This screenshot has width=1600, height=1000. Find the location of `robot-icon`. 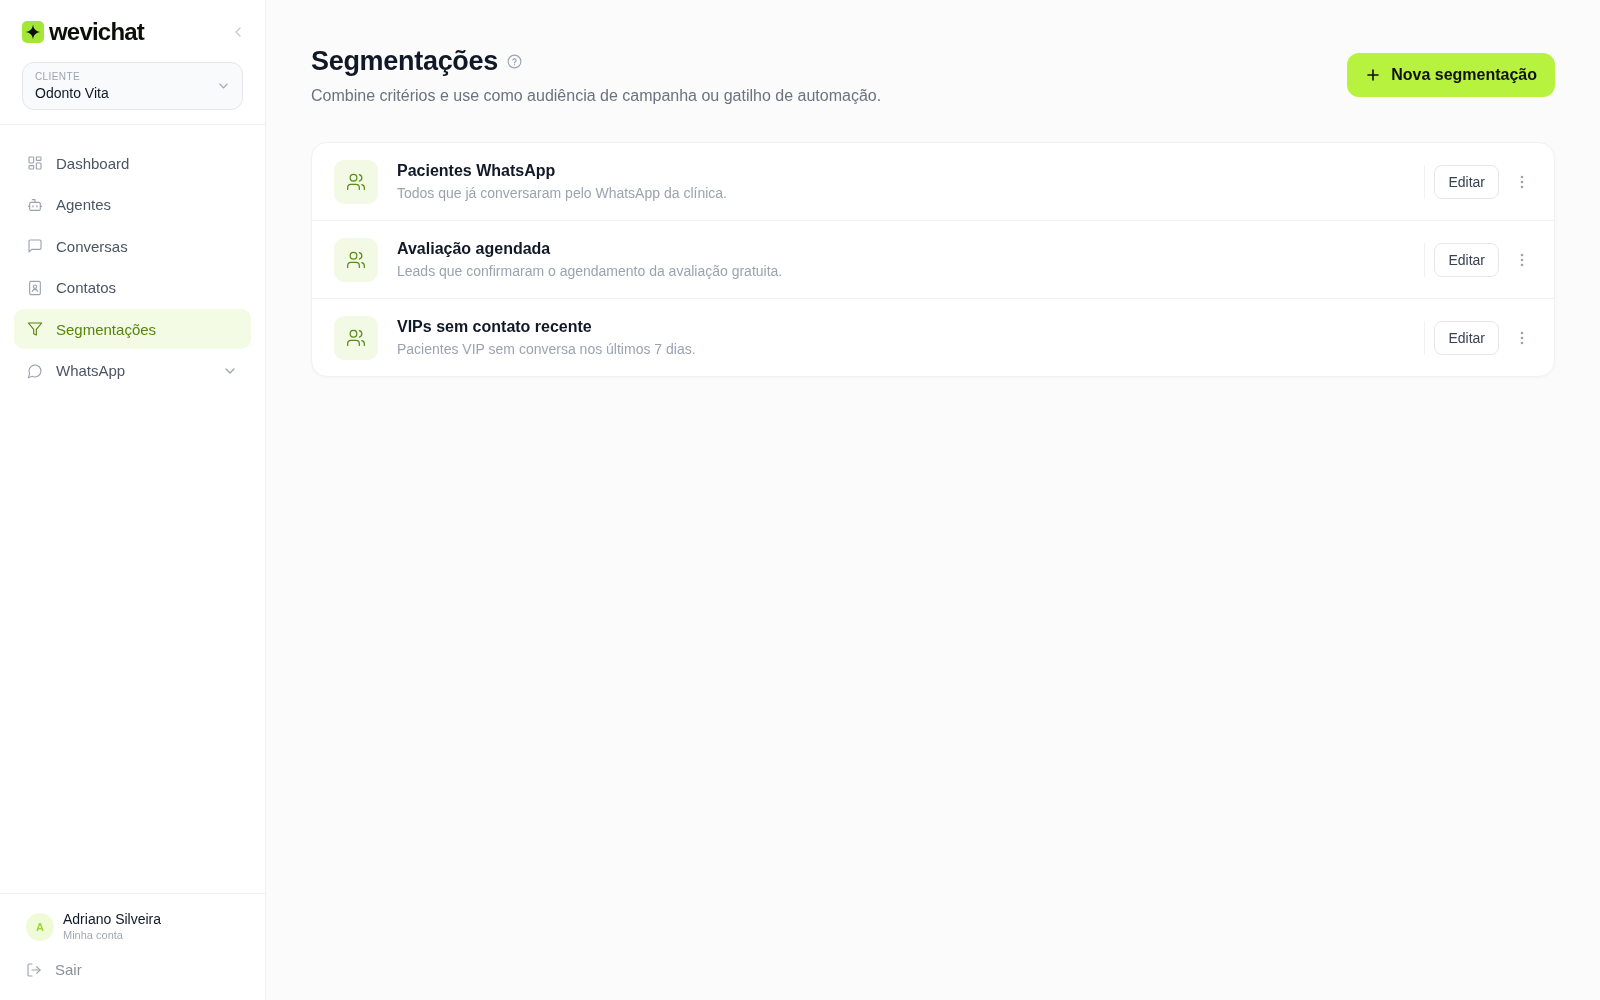

robot-icon is located at coordinates (35, 204).